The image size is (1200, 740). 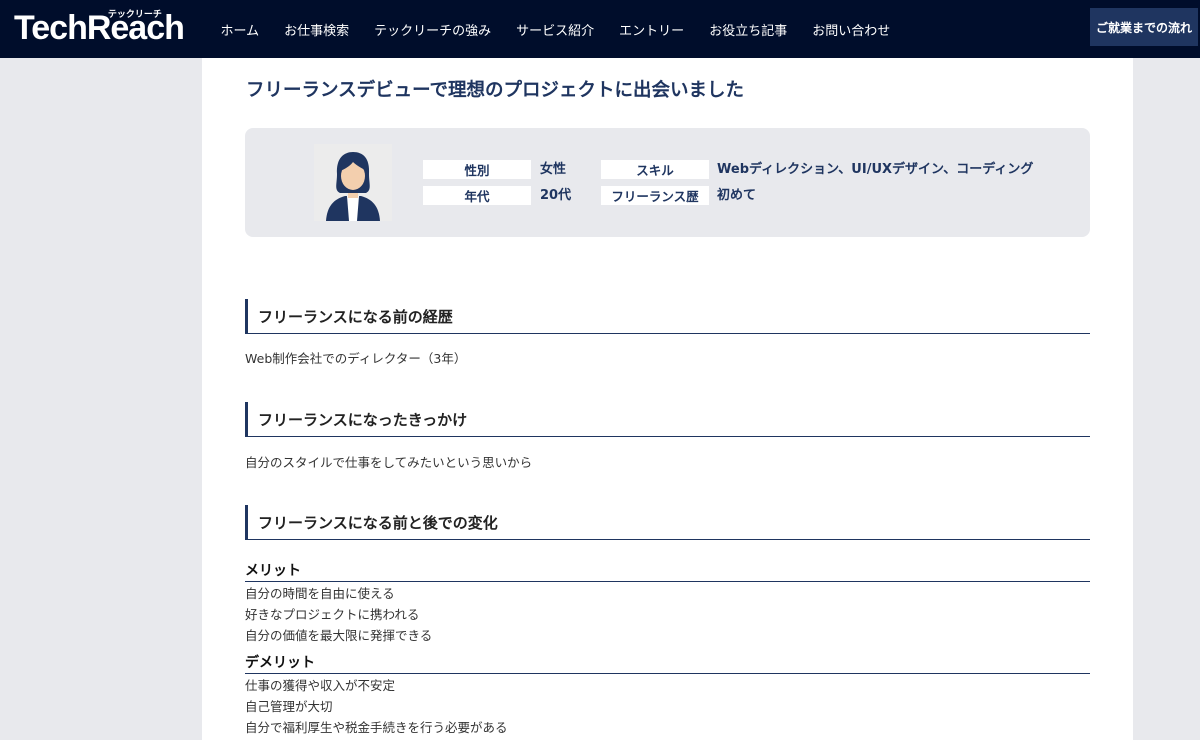 What do you see at coordinates (748, 29) in the screenshot?
I see `nav-item-articles: お役立ち記事` at bounding box center [748, 29].